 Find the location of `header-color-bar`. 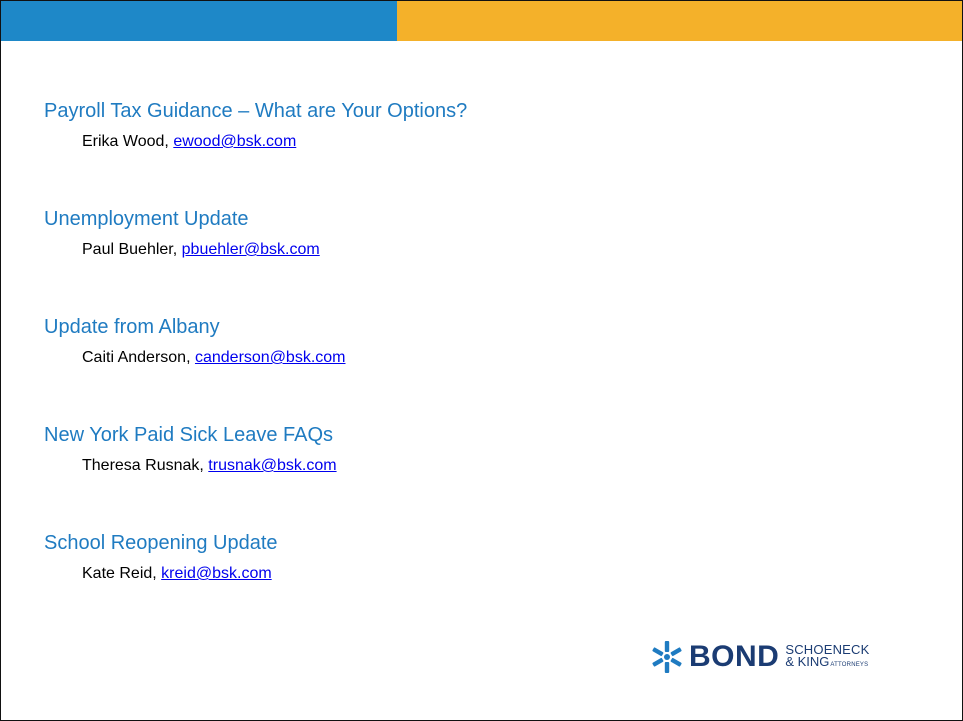

header-color-bar is located at coordinates (481, 21).